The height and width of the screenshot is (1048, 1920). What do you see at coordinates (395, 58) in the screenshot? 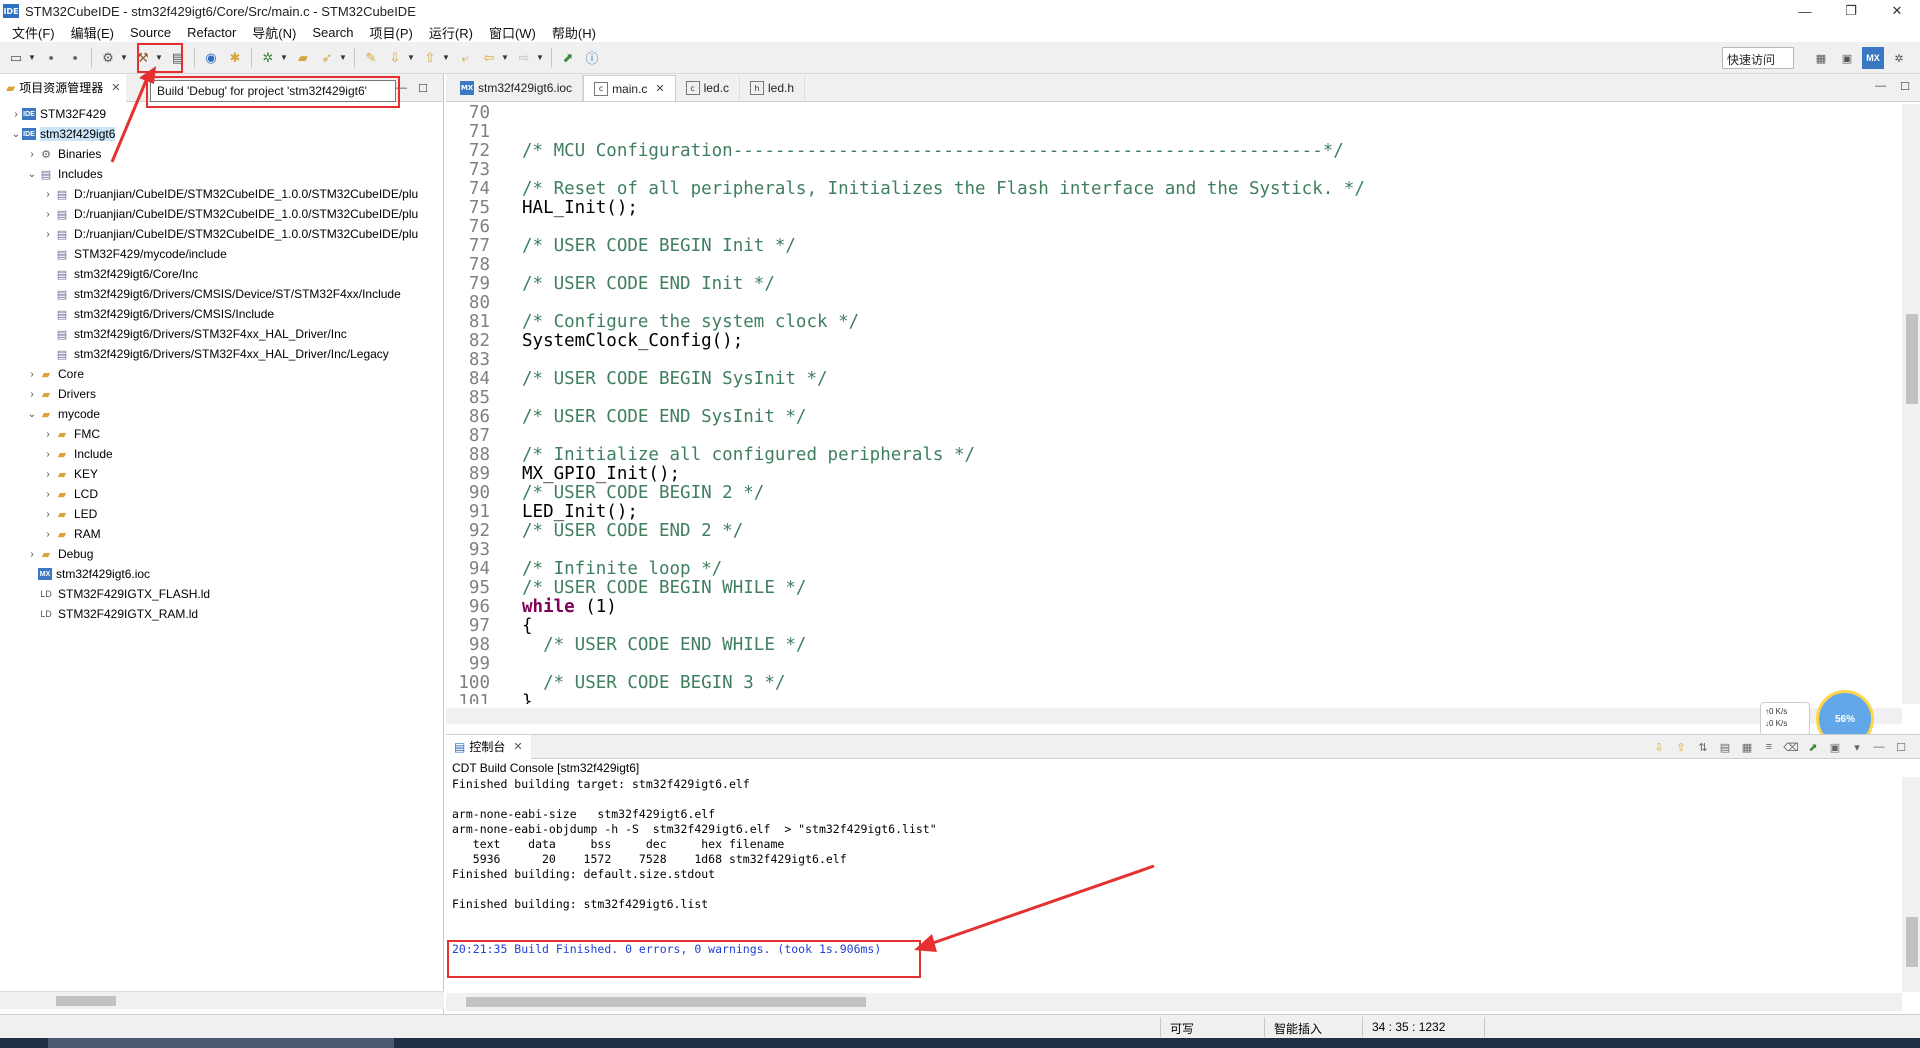
I see `next-annotation-icon: ⇩` at bounding box center [395, 58].